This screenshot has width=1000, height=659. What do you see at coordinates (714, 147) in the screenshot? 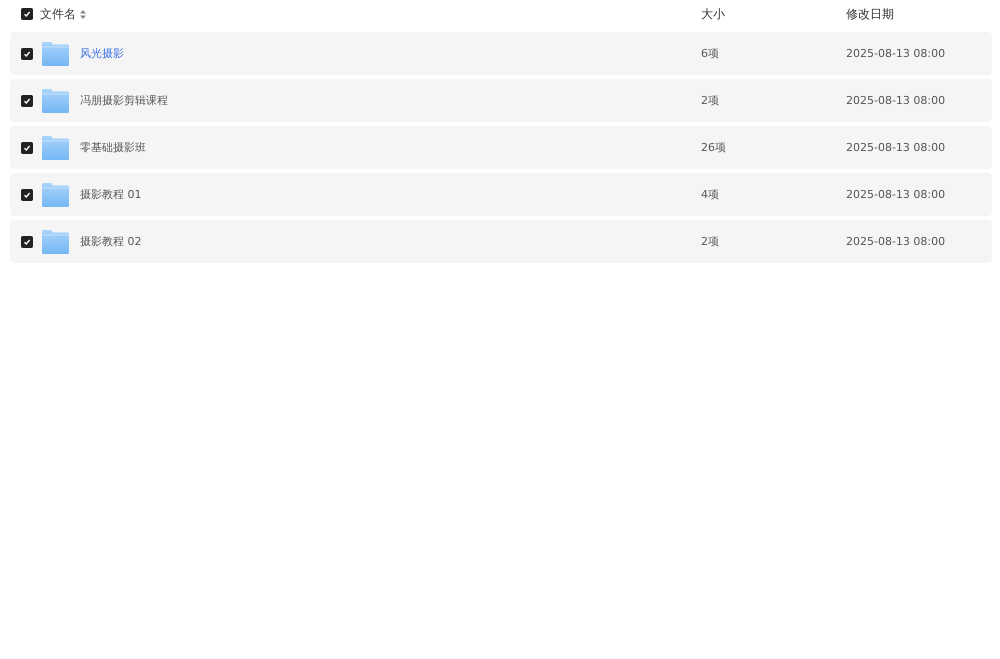
I see `item-count: 26项` at bounding box center [714, 147].